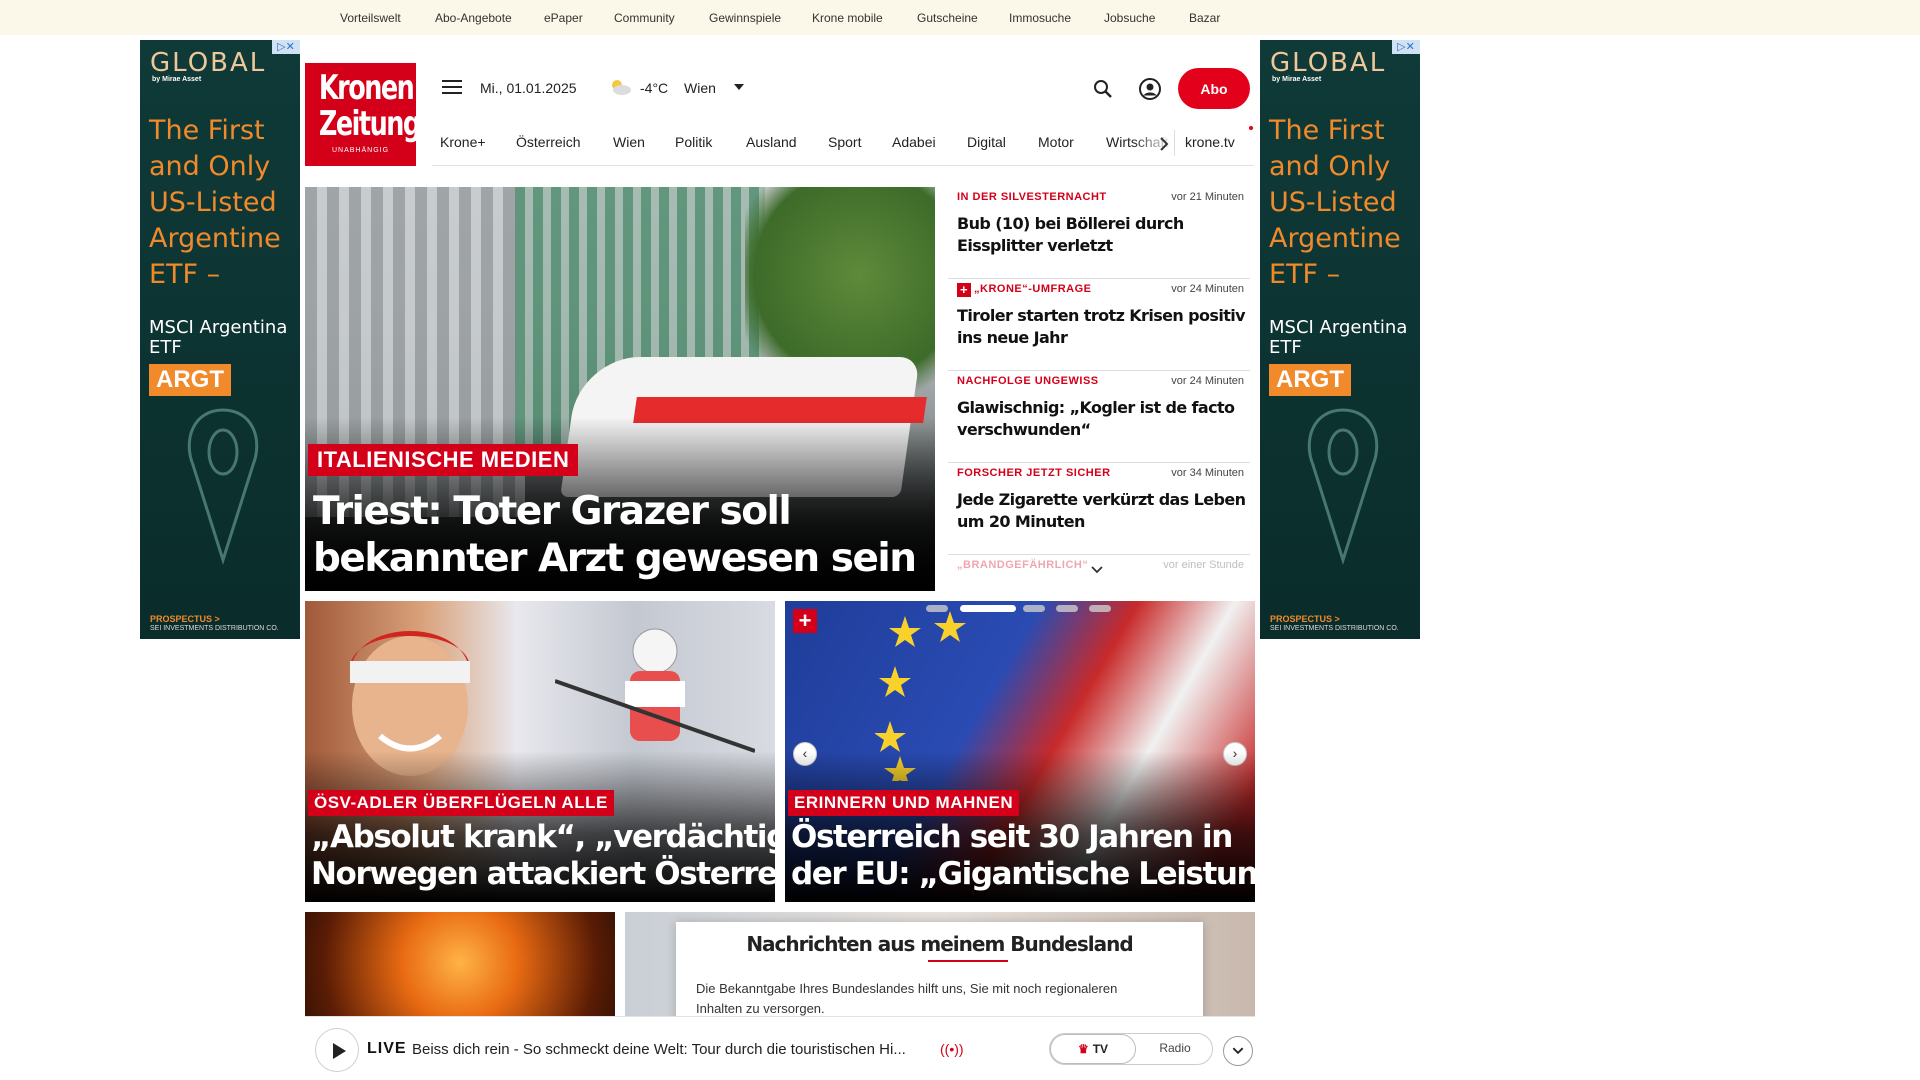 This screenshot has width=1920, height=1080. Describe the element at coordinates (1033, 289) in the screenshot. I see `ticker-kicker: „KRONE“-UMFRAGE` at that location.